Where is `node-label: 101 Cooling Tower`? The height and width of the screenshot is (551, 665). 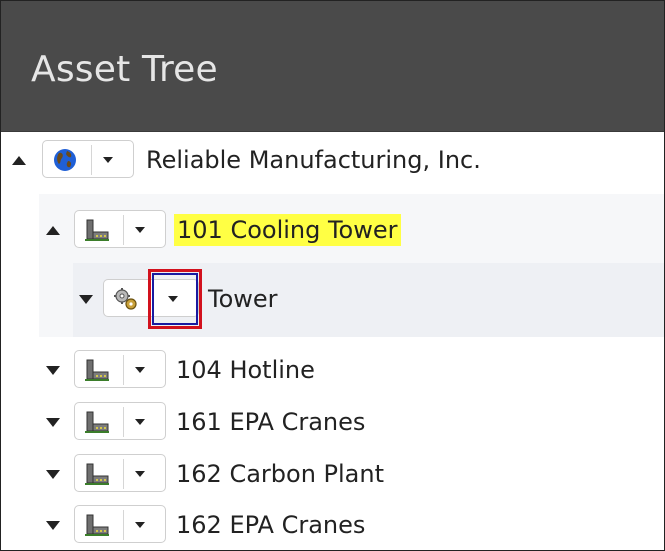
node-label: 101 Cooling Tower is located at coordinates (287, 230).